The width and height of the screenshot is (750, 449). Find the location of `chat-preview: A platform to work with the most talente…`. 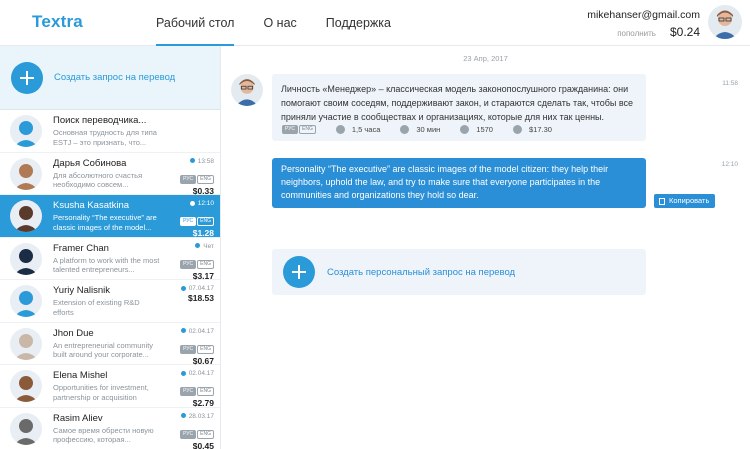

chat-preview: A platform to work with the most talente… is located at coordinates (106, 265).